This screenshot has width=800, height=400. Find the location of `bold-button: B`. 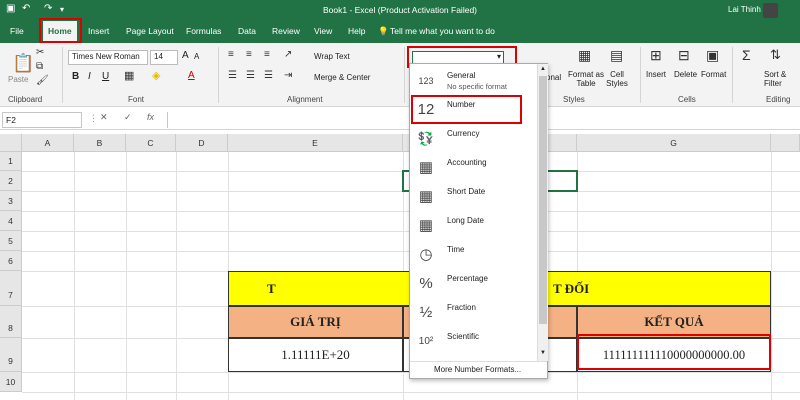

bold-button: B is located at coordinates (75, 76).